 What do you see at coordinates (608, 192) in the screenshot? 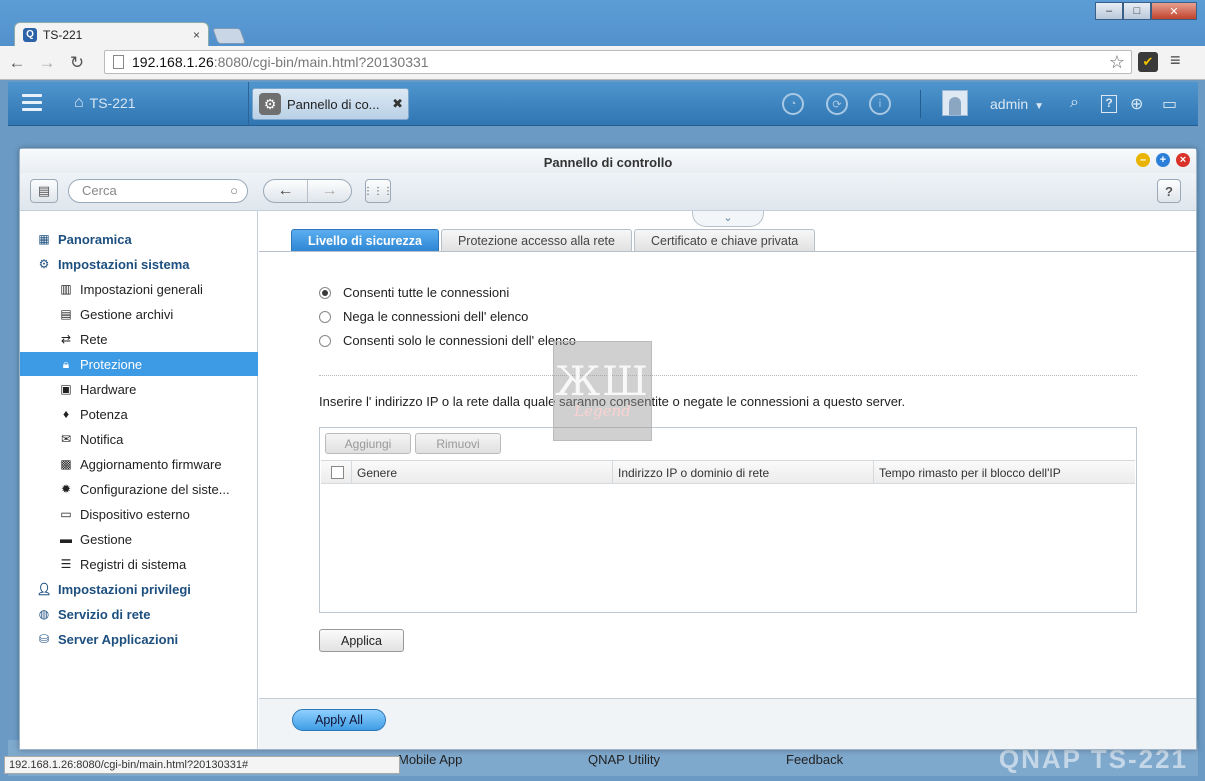
I see `control-panel-toolbar: ▤ Cerca ○ ← → ⋮⋮⋮ ?` at bounding box center [608, 192].